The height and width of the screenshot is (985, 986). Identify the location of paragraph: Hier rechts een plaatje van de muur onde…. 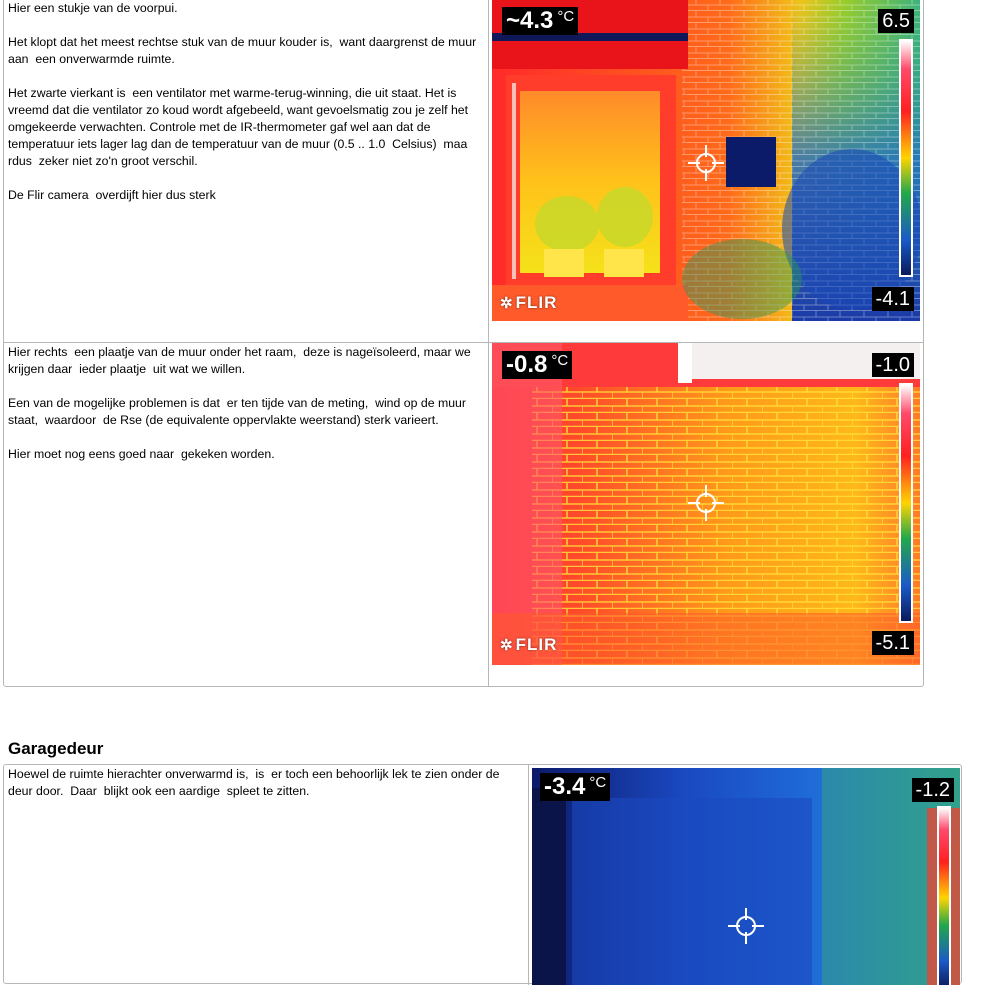
(241, 360).